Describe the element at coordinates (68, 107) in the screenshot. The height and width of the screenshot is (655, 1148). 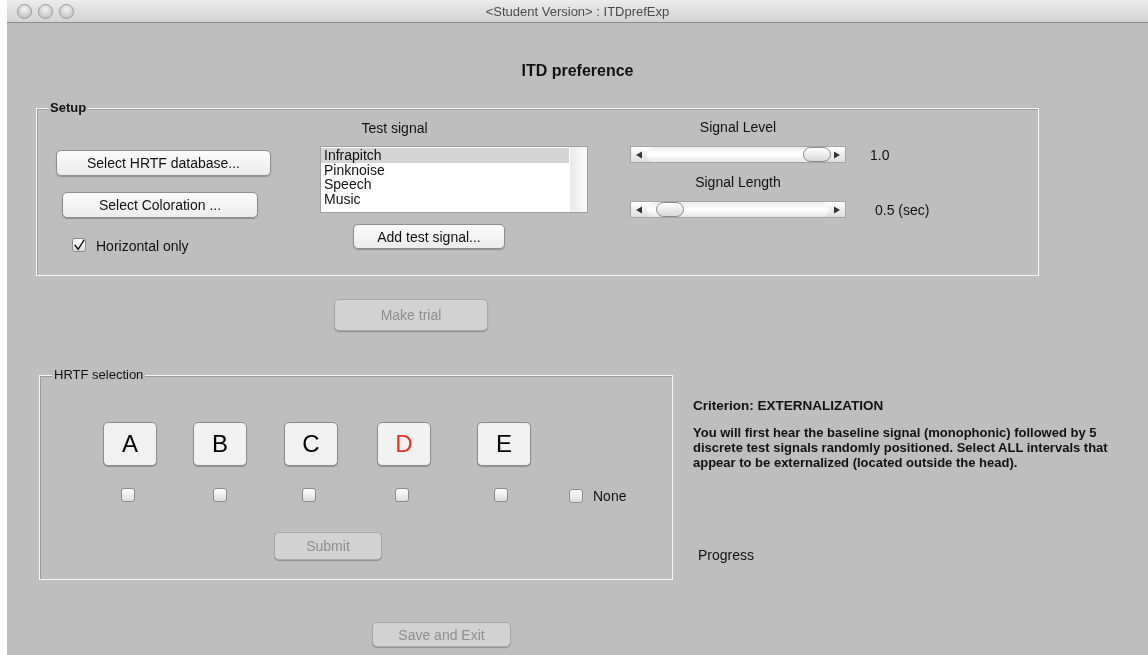
I see `panel-title: Setup` at that location.